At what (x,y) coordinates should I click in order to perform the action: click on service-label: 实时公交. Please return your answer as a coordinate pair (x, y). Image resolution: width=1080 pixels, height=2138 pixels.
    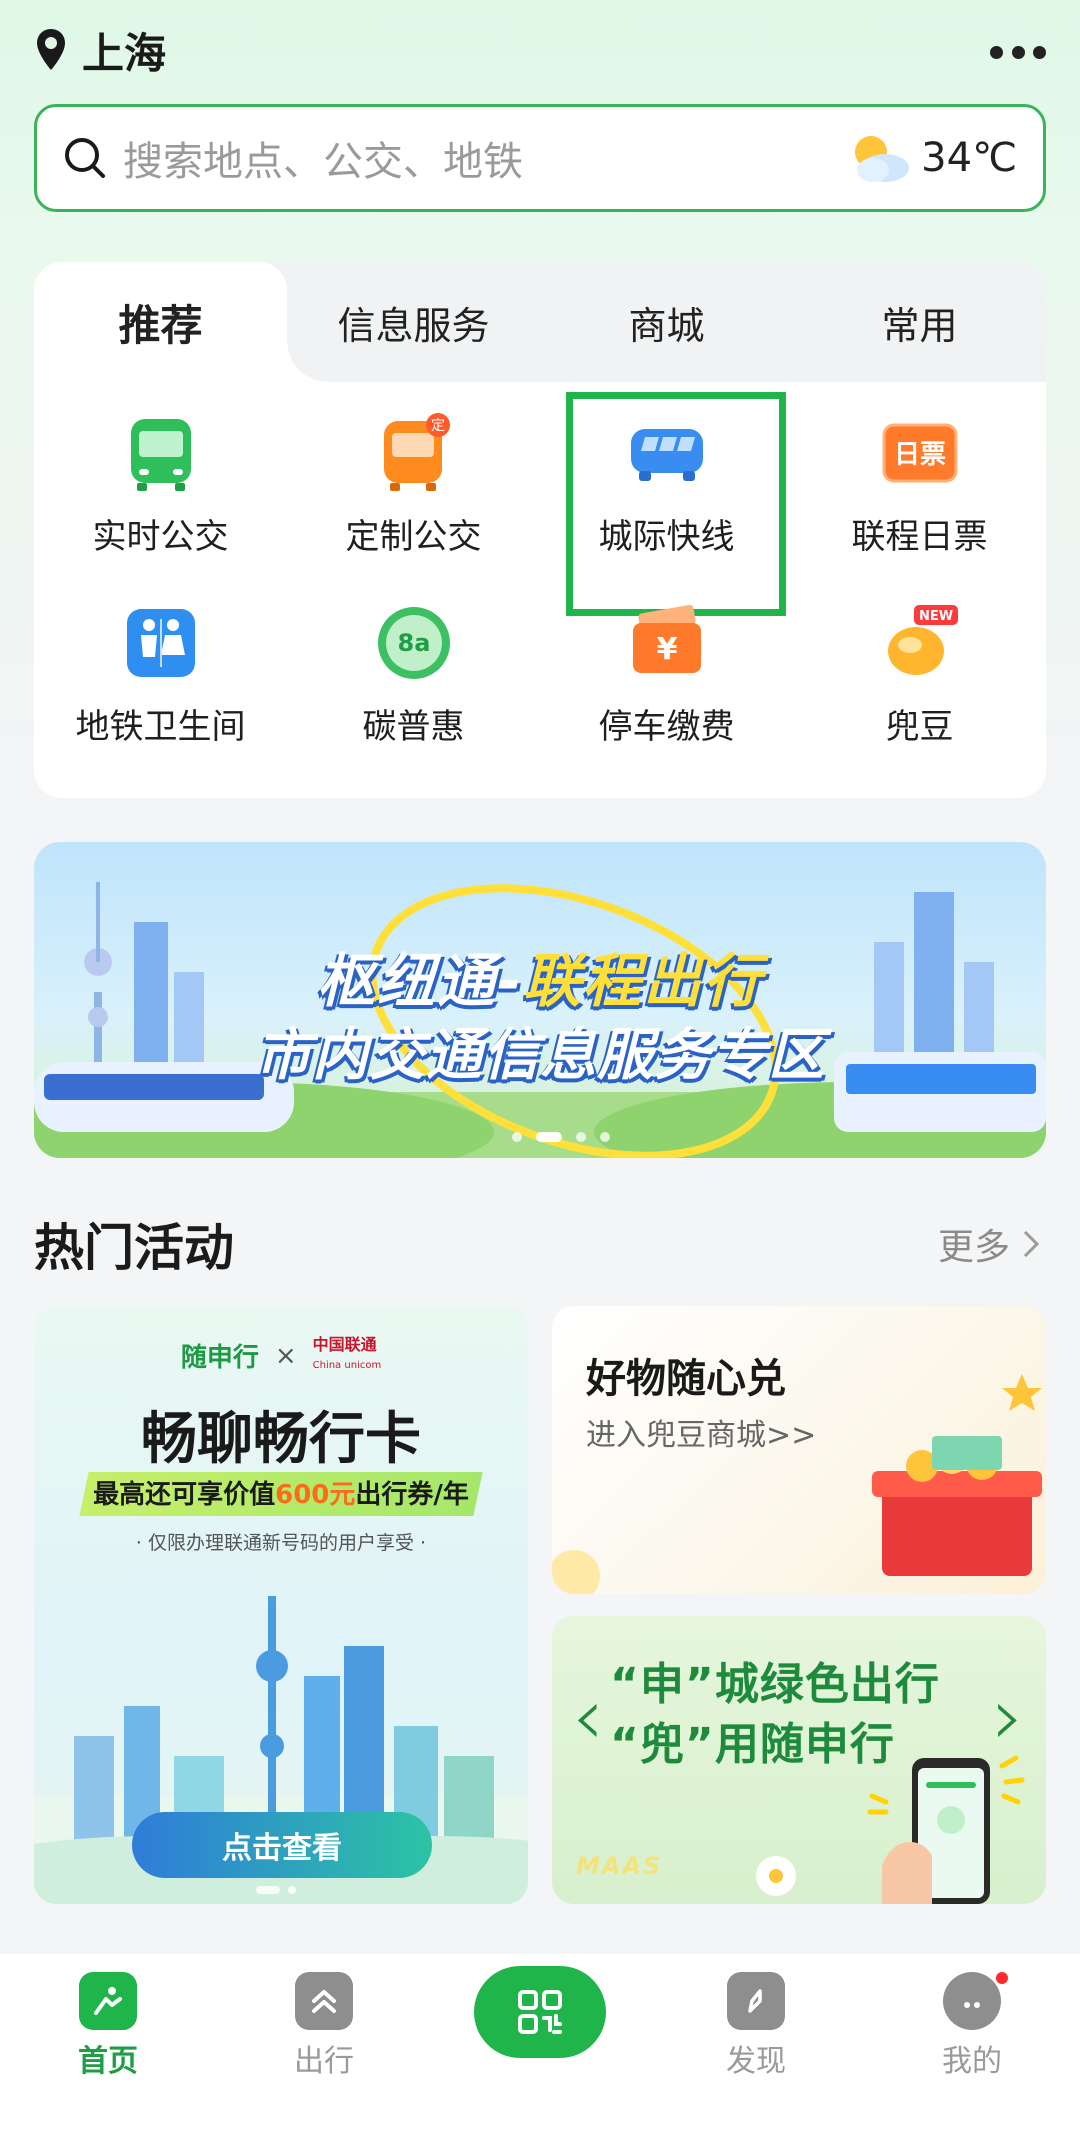
    Looking at the image, I should click on (160, 536).